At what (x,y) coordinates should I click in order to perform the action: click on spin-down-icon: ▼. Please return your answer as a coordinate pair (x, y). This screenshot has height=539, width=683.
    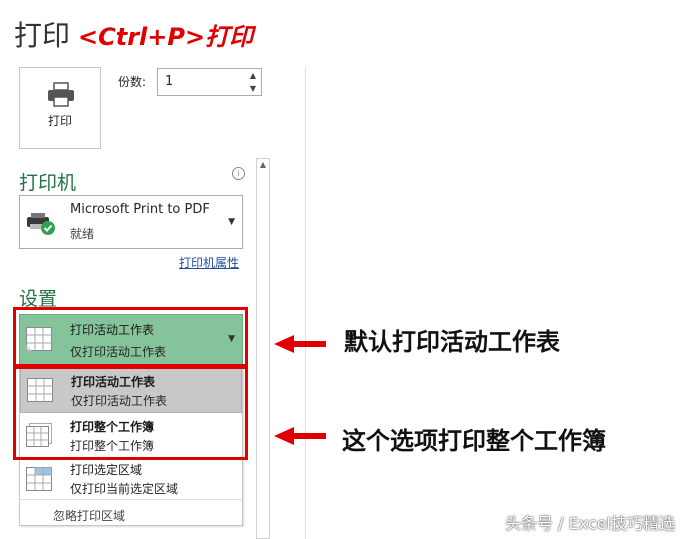
    Looking at the image, I should click on (253, 88).